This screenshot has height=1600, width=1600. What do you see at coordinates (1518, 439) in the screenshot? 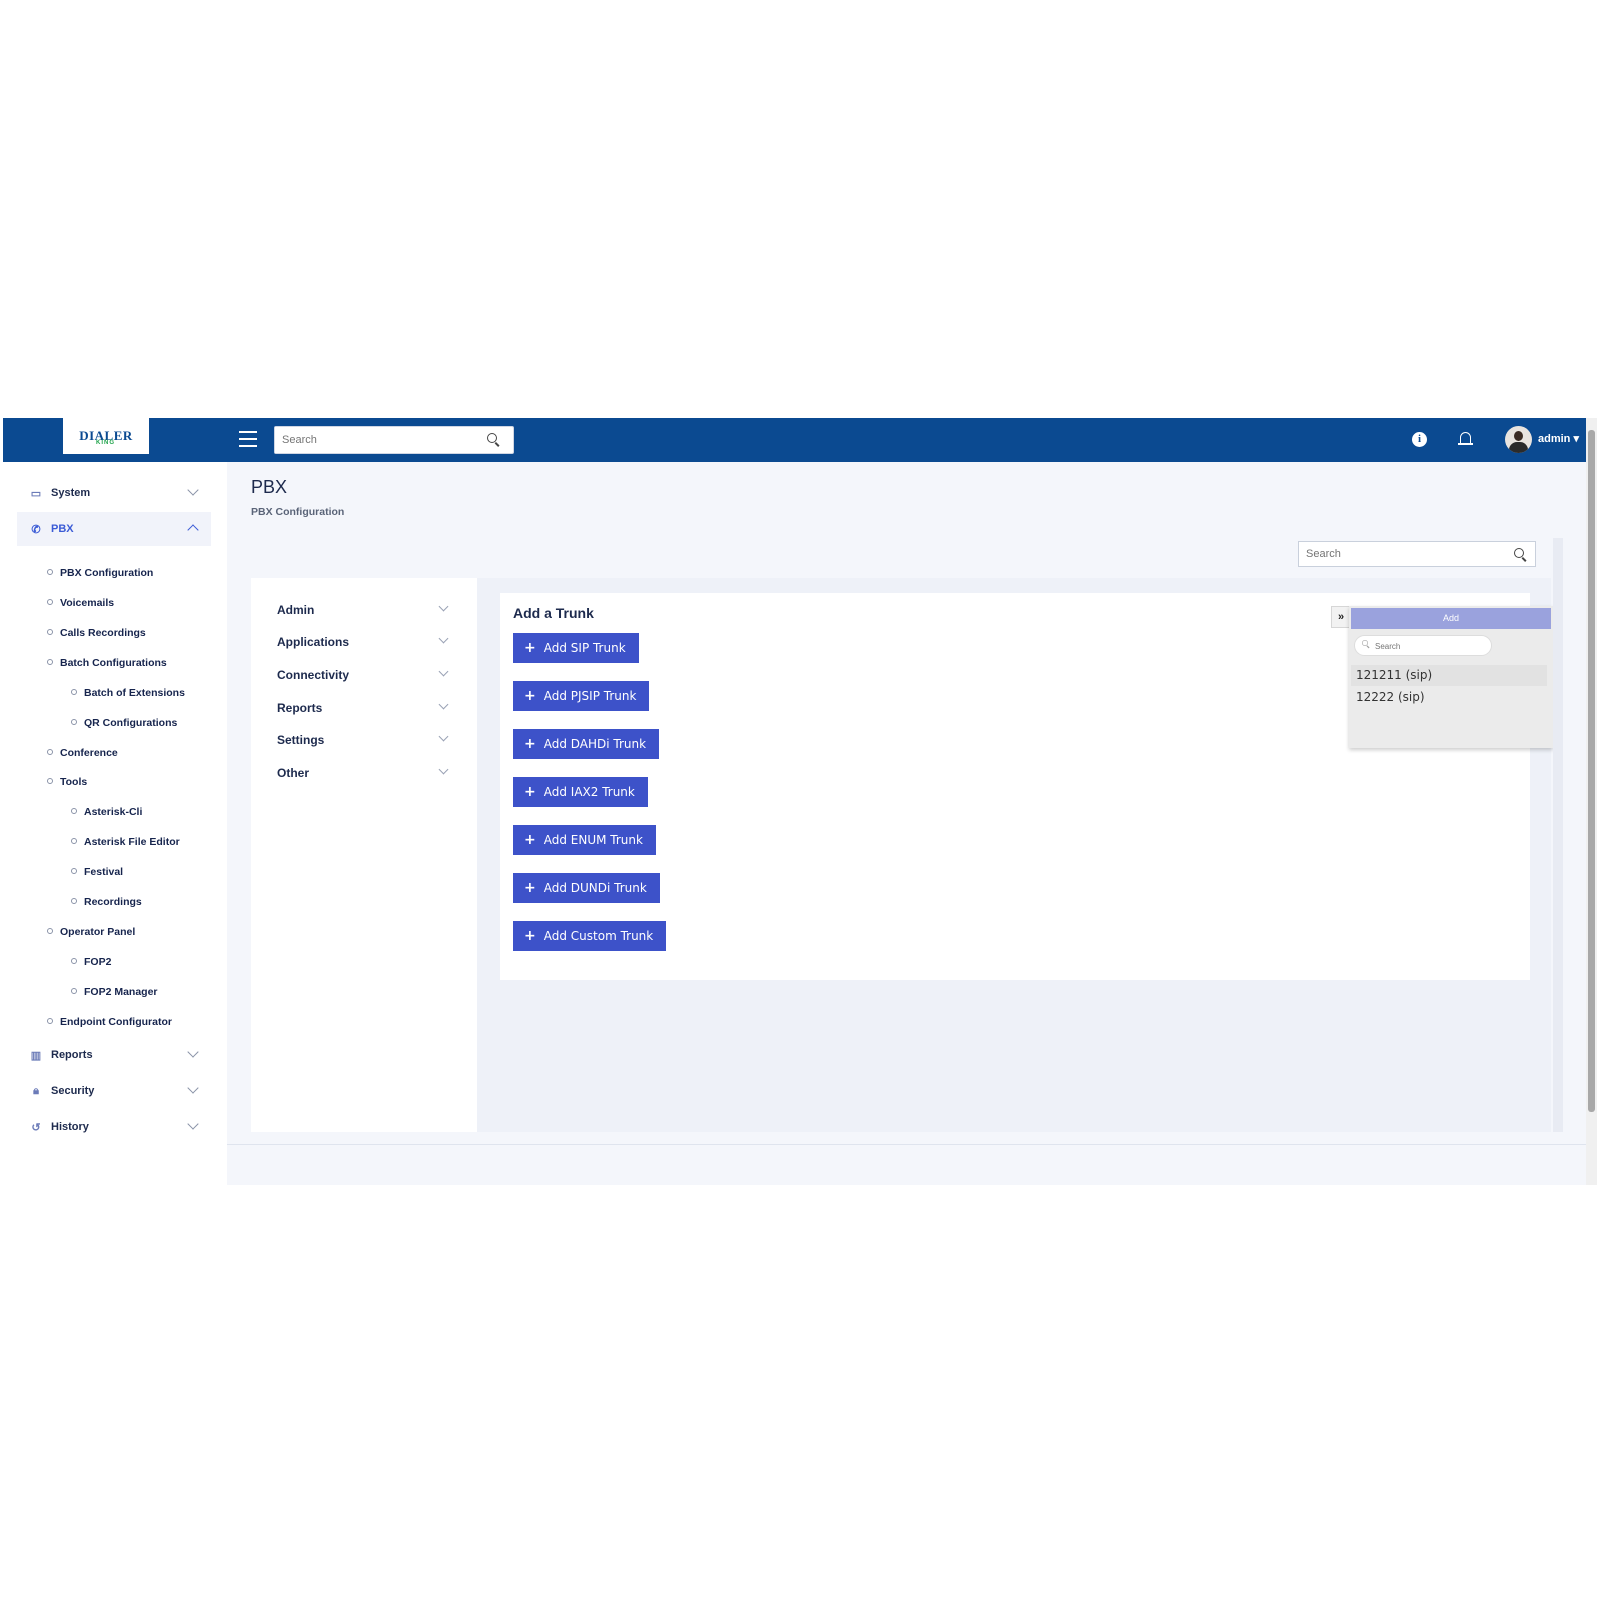
I see `avatar` at bounding box center [1518, 439].